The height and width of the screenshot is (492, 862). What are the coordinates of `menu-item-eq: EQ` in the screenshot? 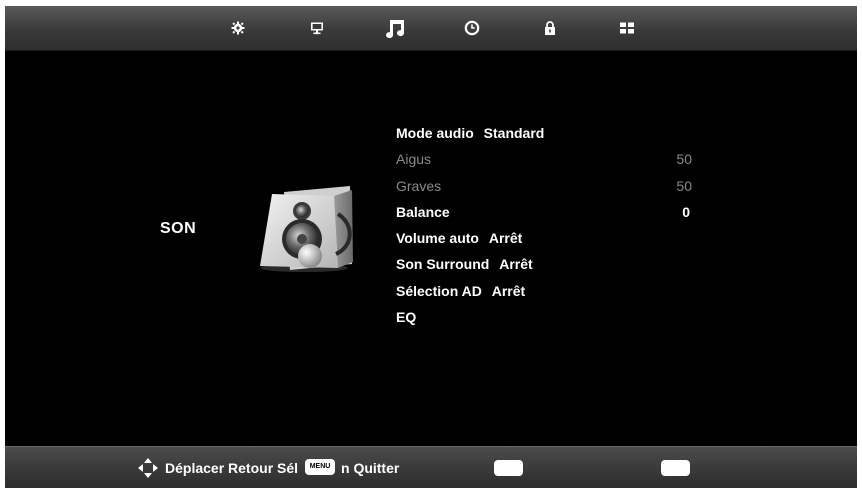 It's located at (546, 317).